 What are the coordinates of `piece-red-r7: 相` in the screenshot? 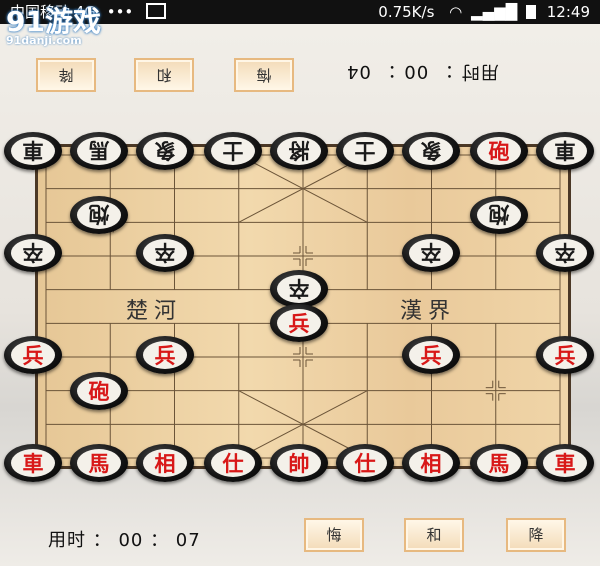 It's located at (431, 463).